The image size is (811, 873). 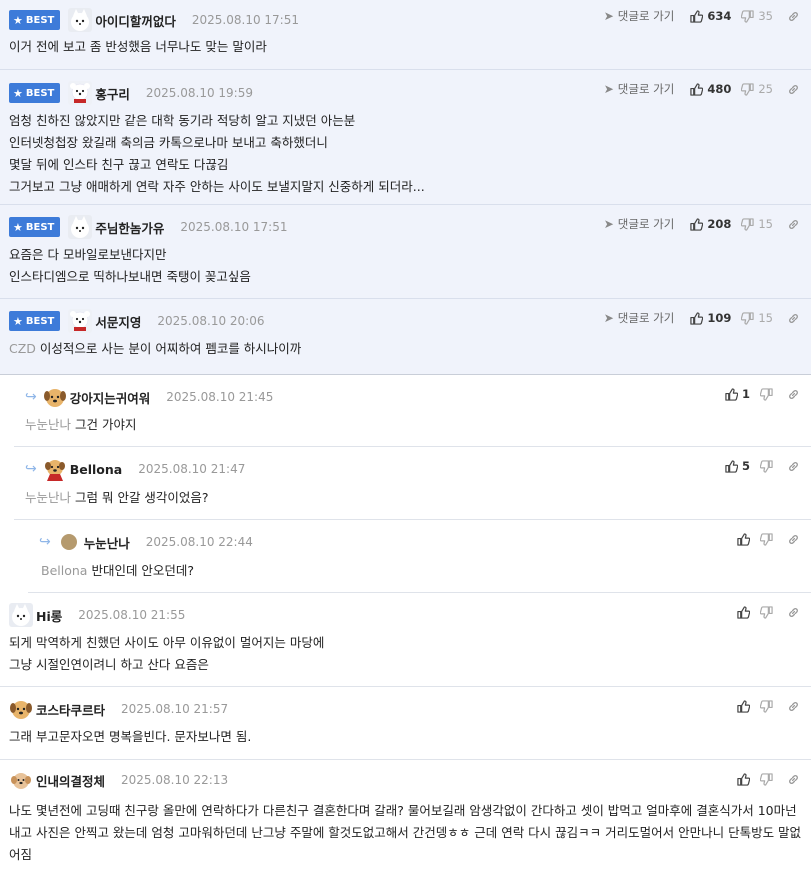 What do you see at coordinates (18, 321) in the screenshot?
I see `star-icon: ★` at bounding box center [18, 321].